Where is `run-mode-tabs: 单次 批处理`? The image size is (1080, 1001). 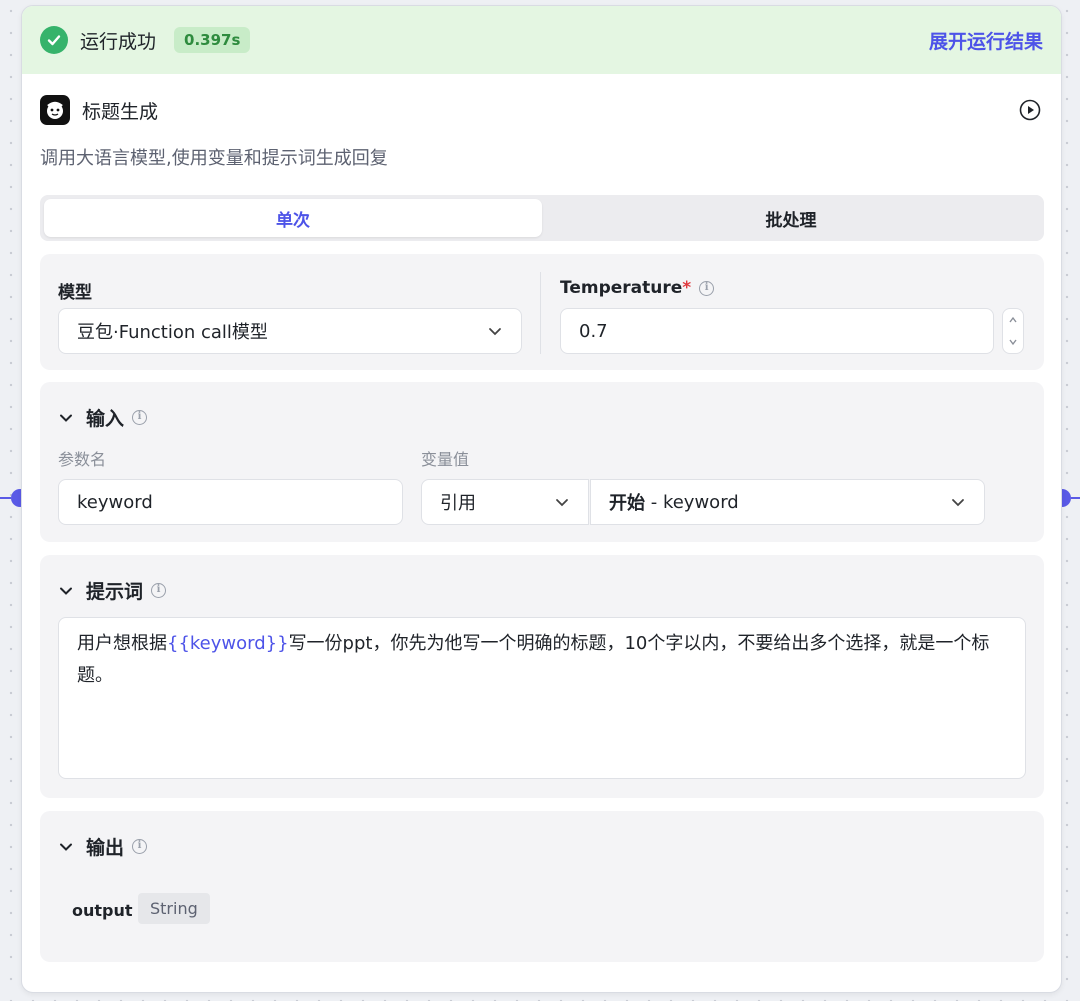 run-mode-tabs: 单次 批处理 is located at coordinates (542, 218).